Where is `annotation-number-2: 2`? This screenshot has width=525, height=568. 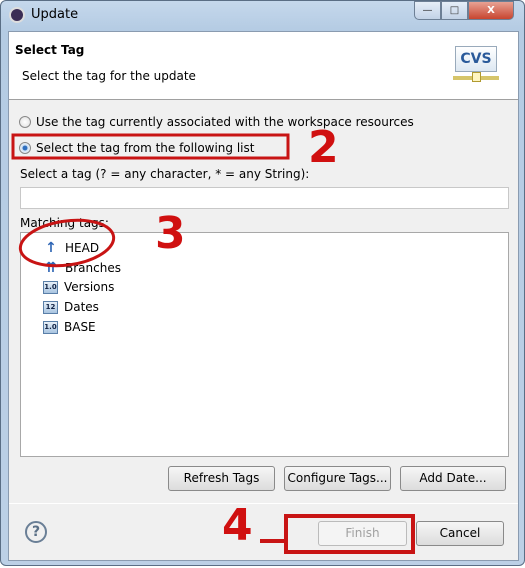
annotation-number-2: 2 is located at coordinates (323, 147).